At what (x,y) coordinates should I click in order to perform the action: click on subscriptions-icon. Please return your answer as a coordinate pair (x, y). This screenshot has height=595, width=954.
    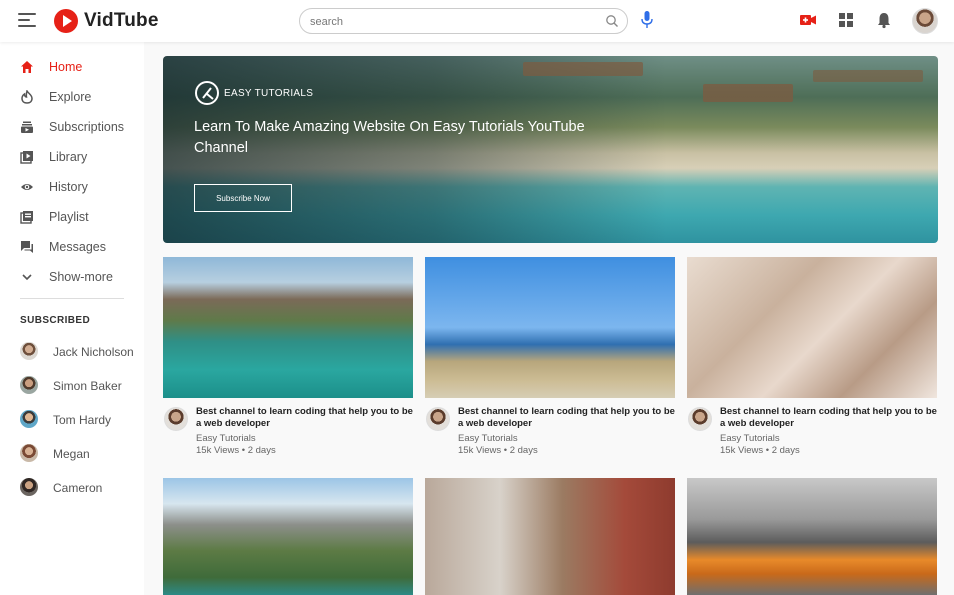
    Looking at the image, I should click on (27, 127).